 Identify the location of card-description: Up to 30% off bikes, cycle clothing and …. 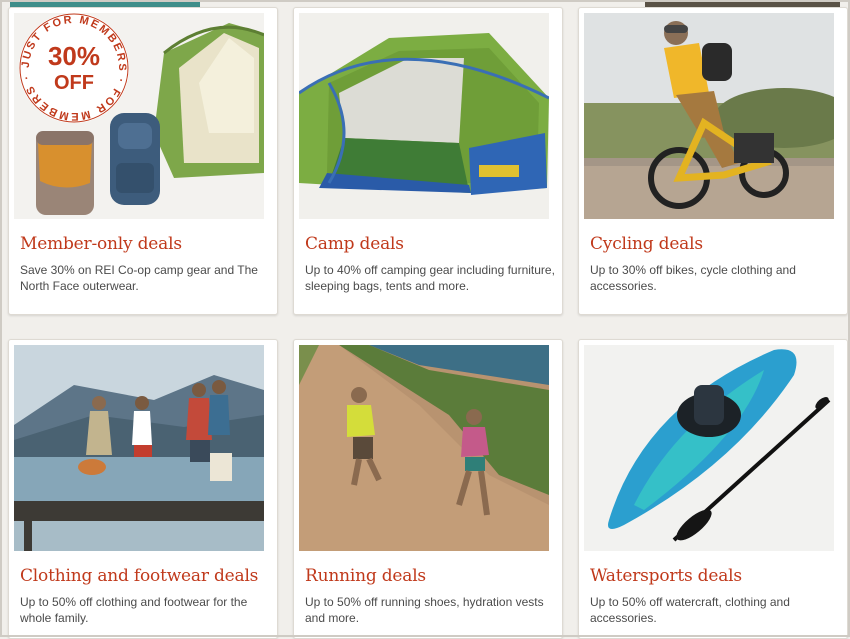
(693, 278).